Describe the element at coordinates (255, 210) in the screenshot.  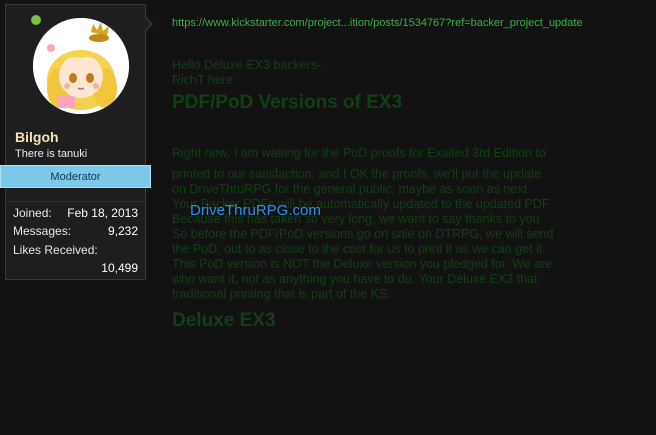
I see `drivethrurpg-link: DriveThruRPG.com` at that location.